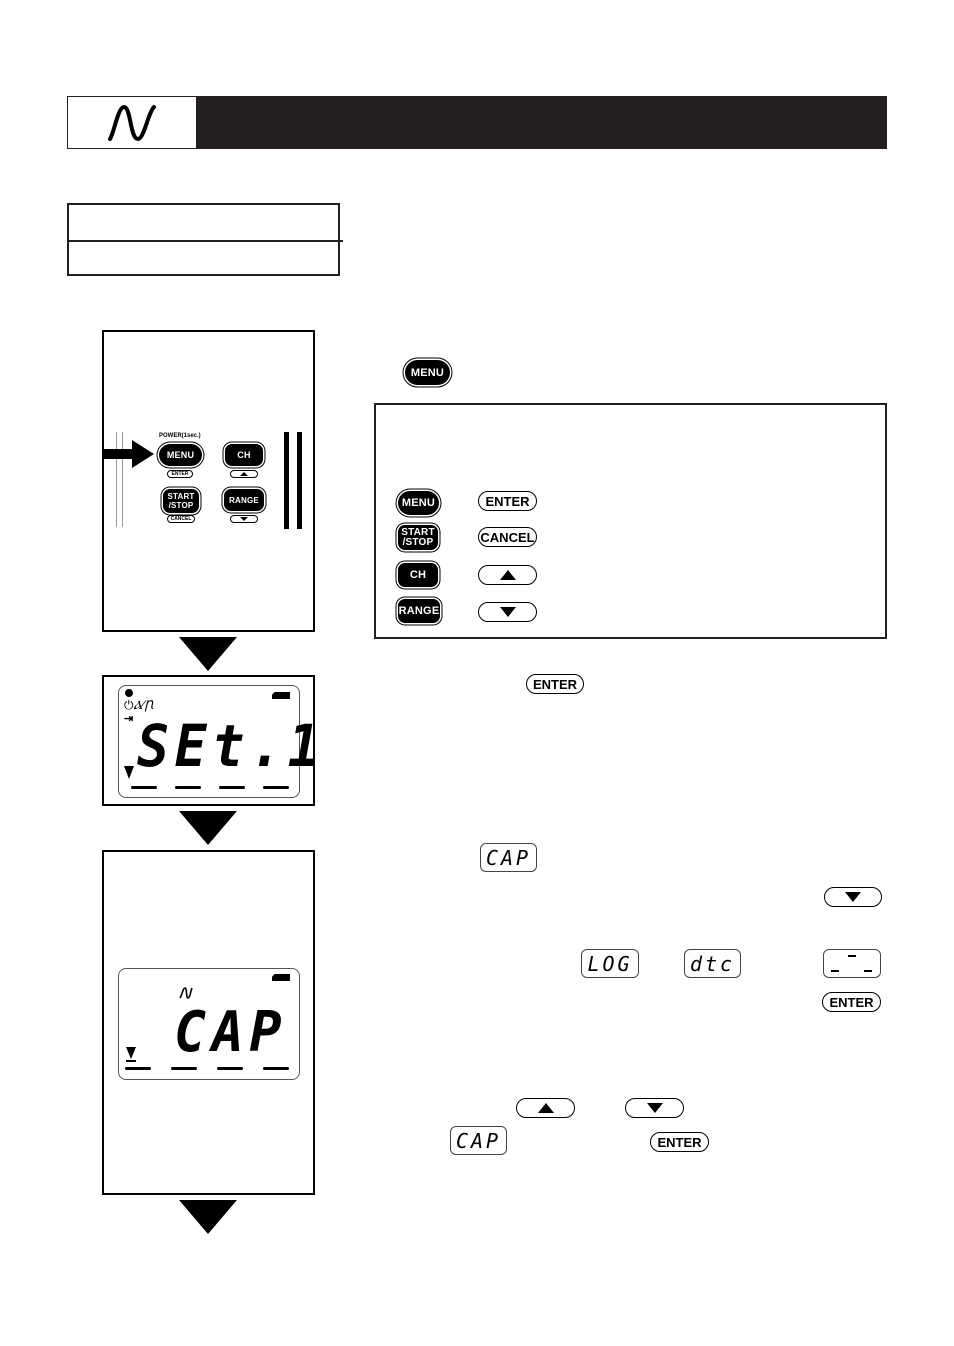  Describe the element at coordinates (712, 963) in the screenshot. I see `lcd-dtc-label: dtc` at that location.